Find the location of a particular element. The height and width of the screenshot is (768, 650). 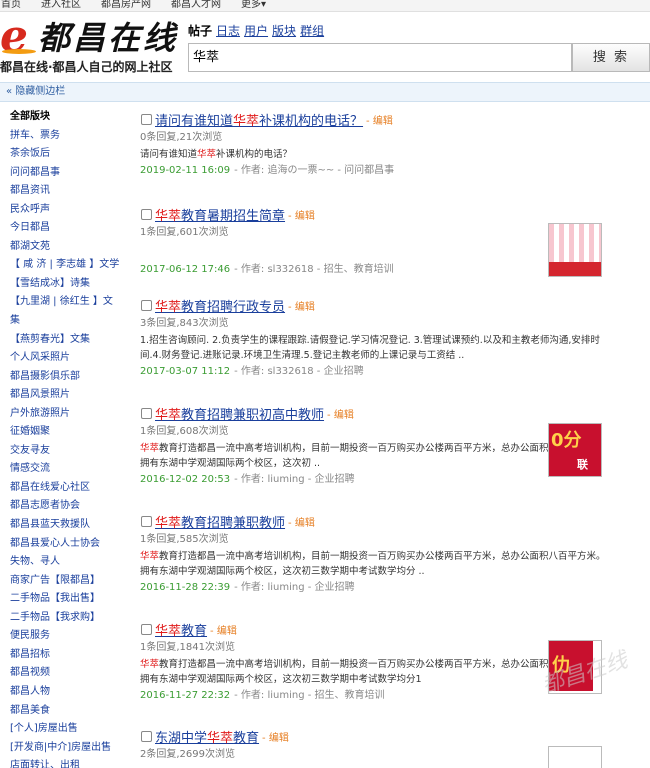

topnav-community-link: 进入社区 is located at coordinates (61, 5).